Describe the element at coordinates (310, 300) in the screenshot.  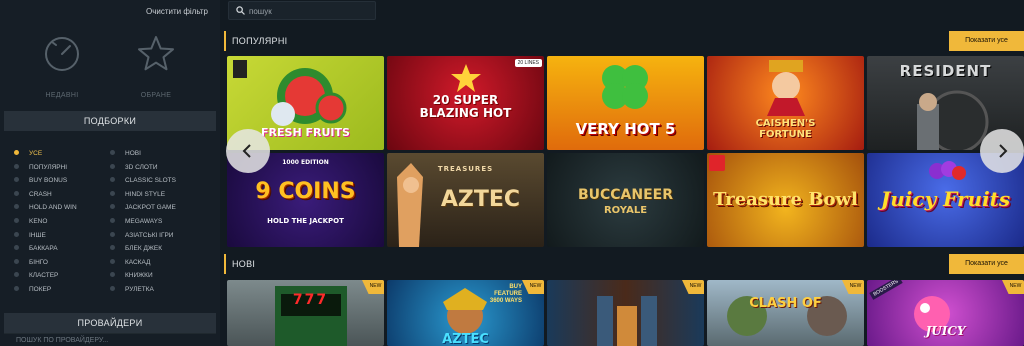
I see `game-title: 777` at that location.